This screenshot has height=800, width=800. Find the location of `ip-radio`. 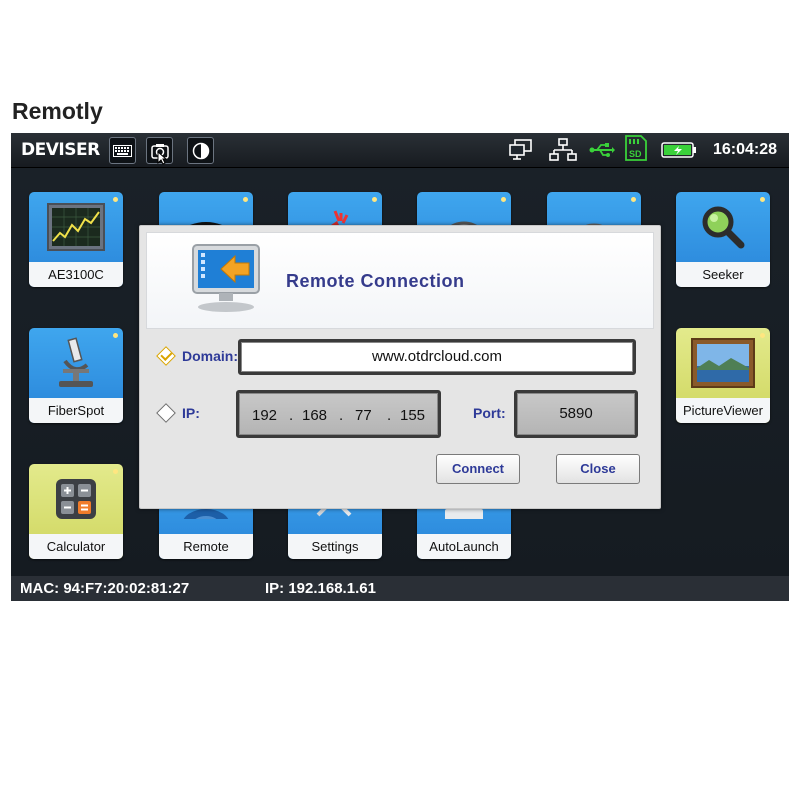

ip-radio is located at coordinates (166, 413).